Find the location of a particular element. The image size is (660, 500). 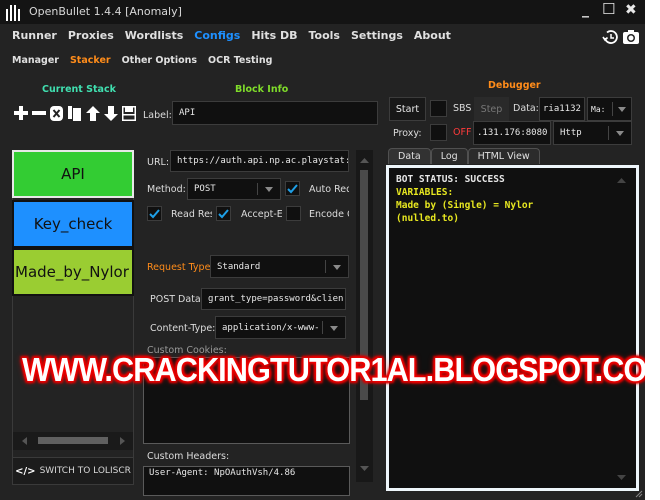

content-type-select: application/x-www- is located at coordinates (280, 327).